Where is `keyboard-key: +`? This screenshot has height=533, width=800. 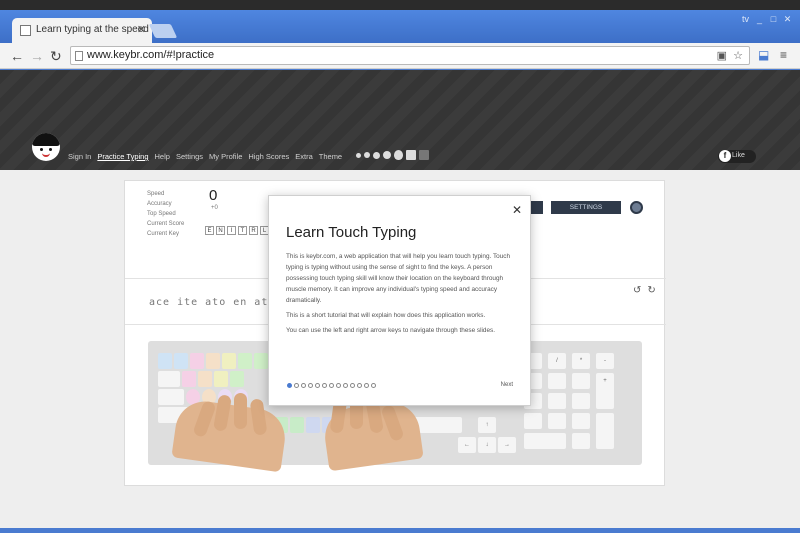 keyboard-key: + is located at coordinates (605, 391).